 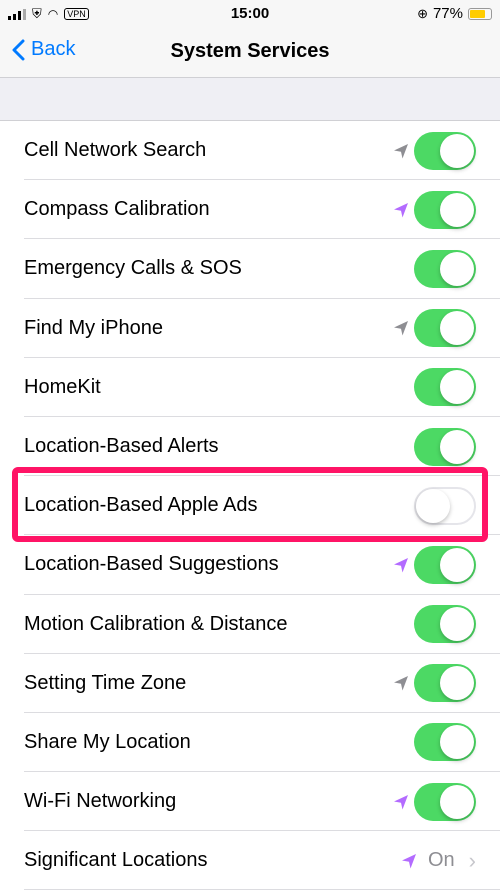 I want to click on service-row: Location-Based Suggestions, so click(x=250, y=565).